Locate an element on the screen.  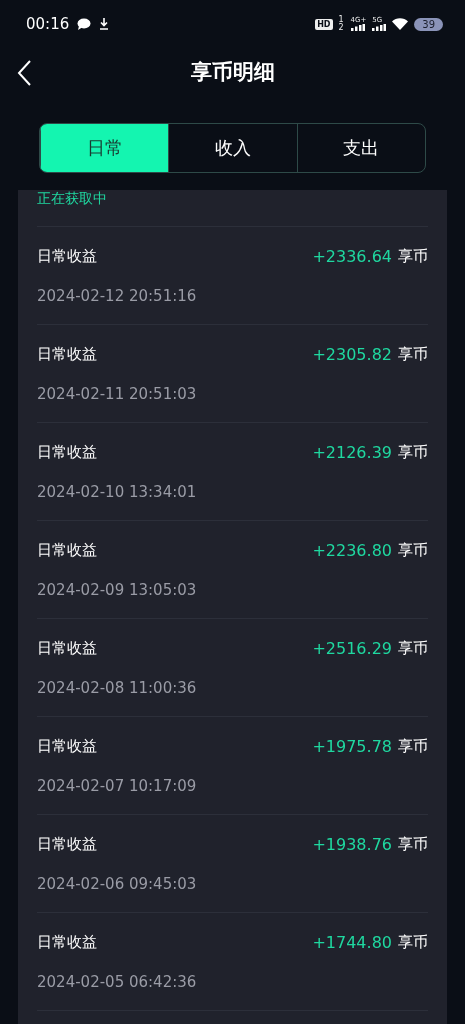
filter-tab: 收入 is located at coordinates (232, 148).